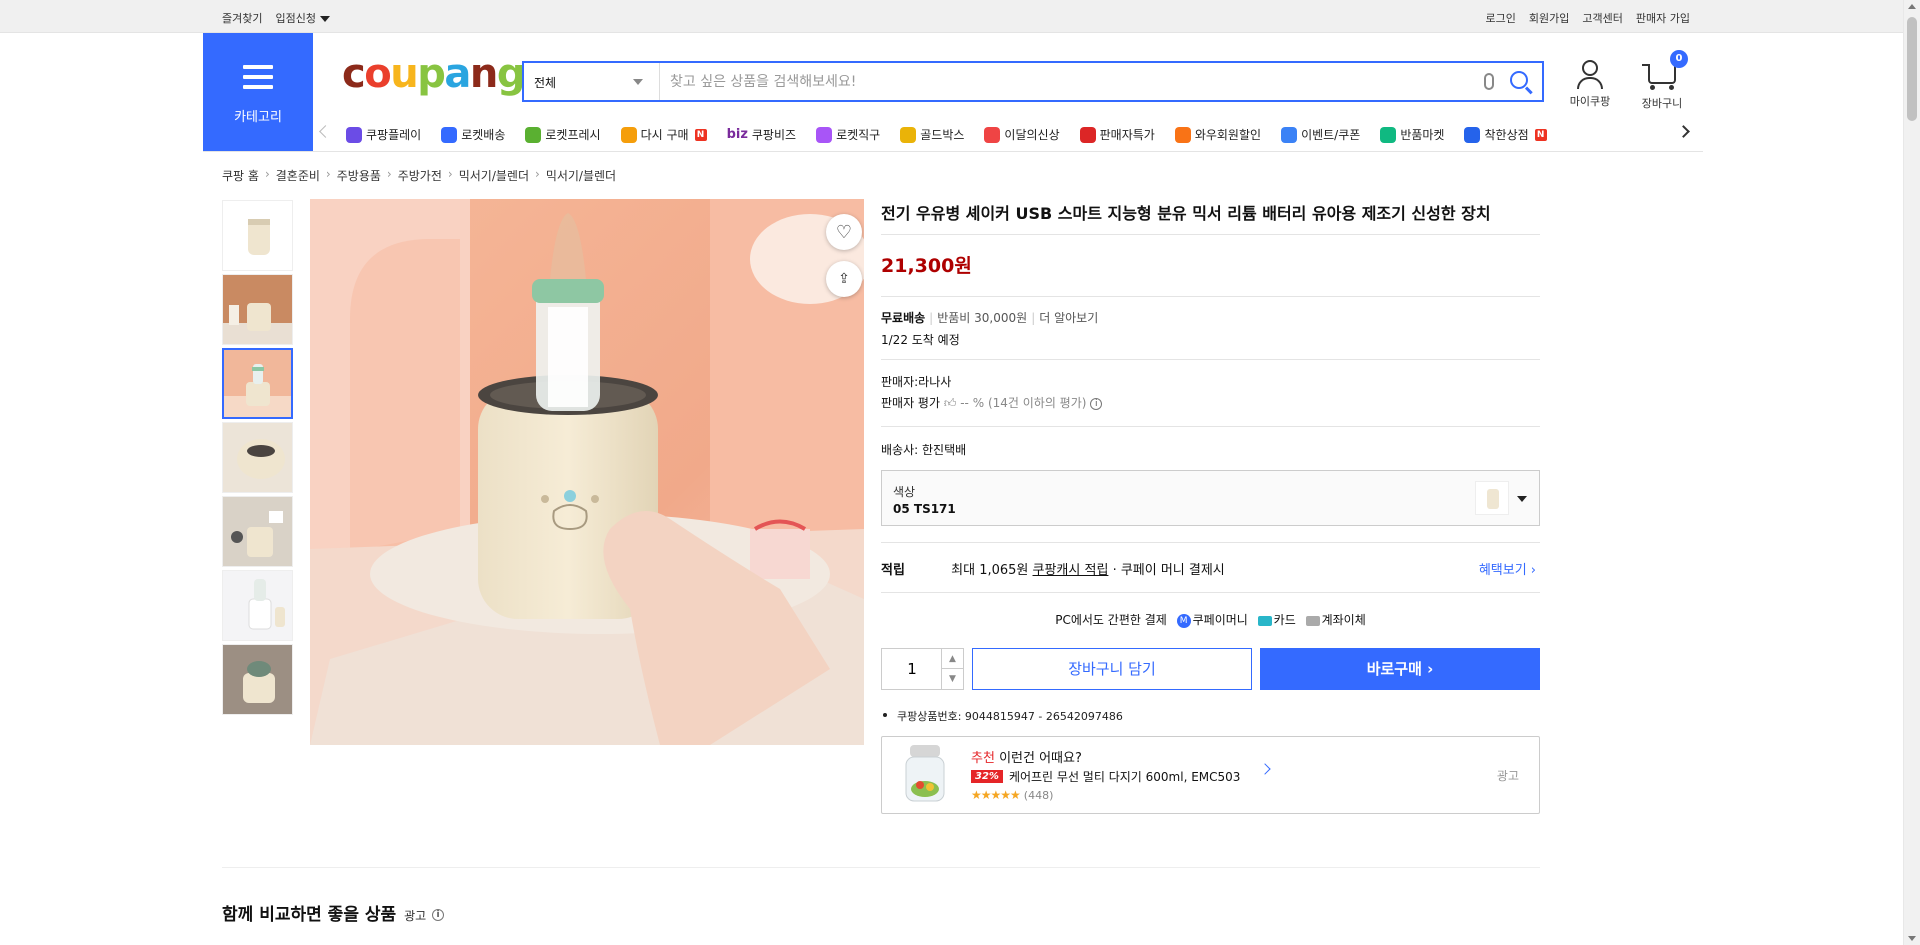  I want to click on nav-item-good-store: 착한상점 N, so click(1505, 134).